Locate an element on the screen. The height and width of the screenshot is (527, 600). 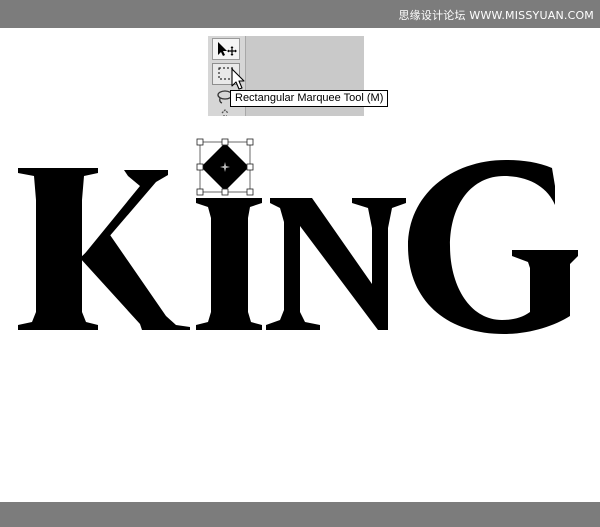
quick-selection-tool-button is located at coordinates (226, 111).